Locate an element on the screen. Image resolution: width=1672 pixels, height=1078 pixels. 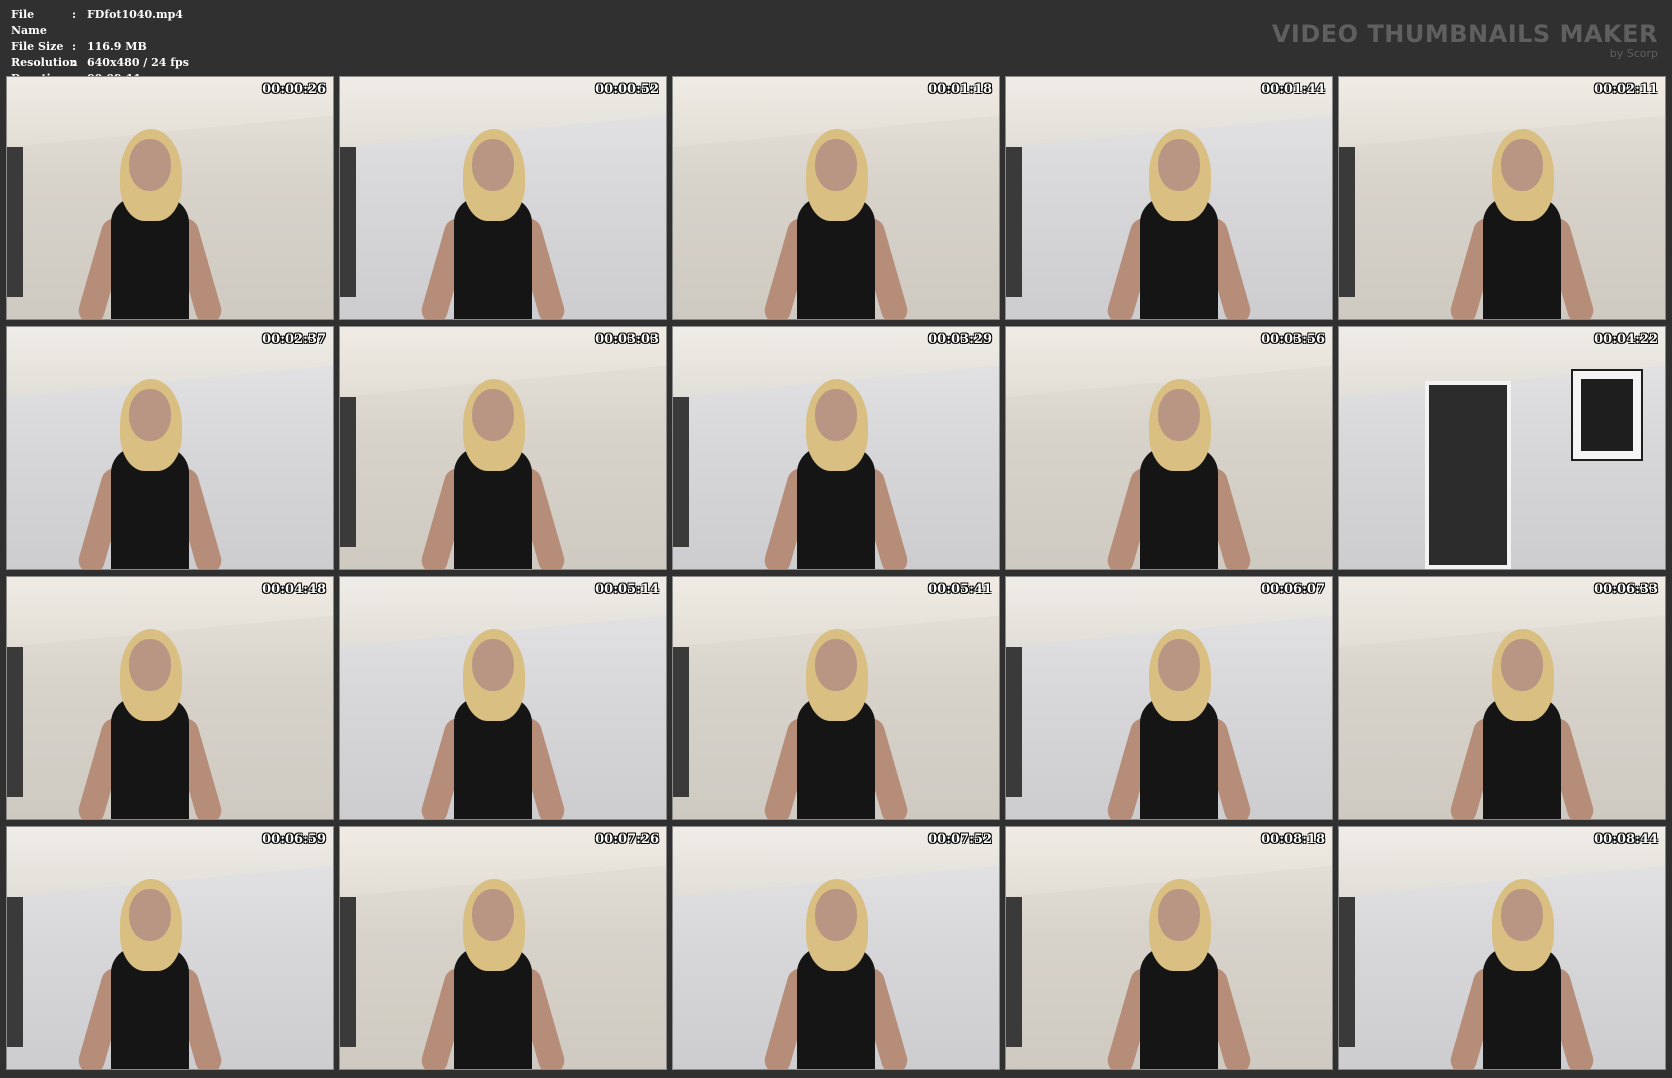
thumbnail-timestamp: 00:00:52 is located at coordinates (627, 89).